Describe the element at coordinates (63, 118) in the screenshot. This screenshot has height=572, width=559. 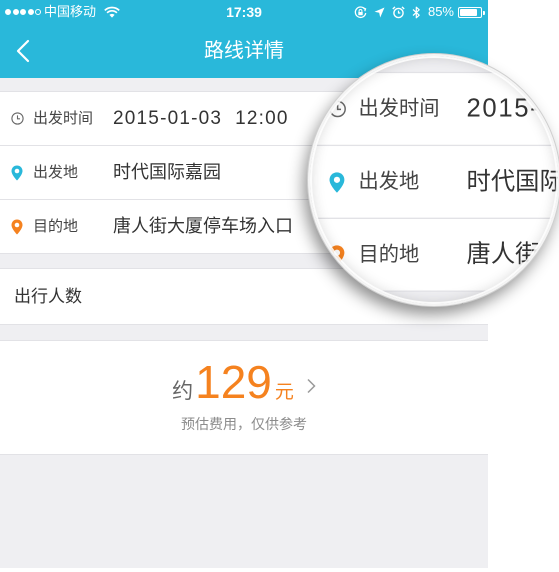
I see `departure-time-label: 出发时间` at that location.